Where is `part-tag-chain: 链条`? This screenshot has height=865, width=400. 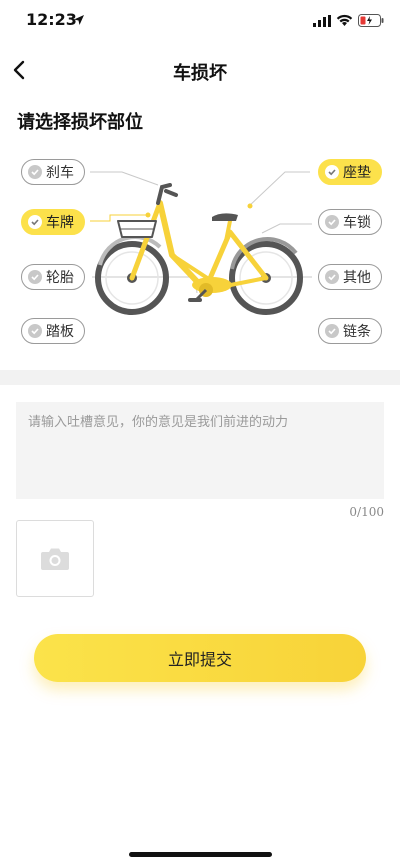 part-tag-chain: 链条 is located at coordinates (350, 331).